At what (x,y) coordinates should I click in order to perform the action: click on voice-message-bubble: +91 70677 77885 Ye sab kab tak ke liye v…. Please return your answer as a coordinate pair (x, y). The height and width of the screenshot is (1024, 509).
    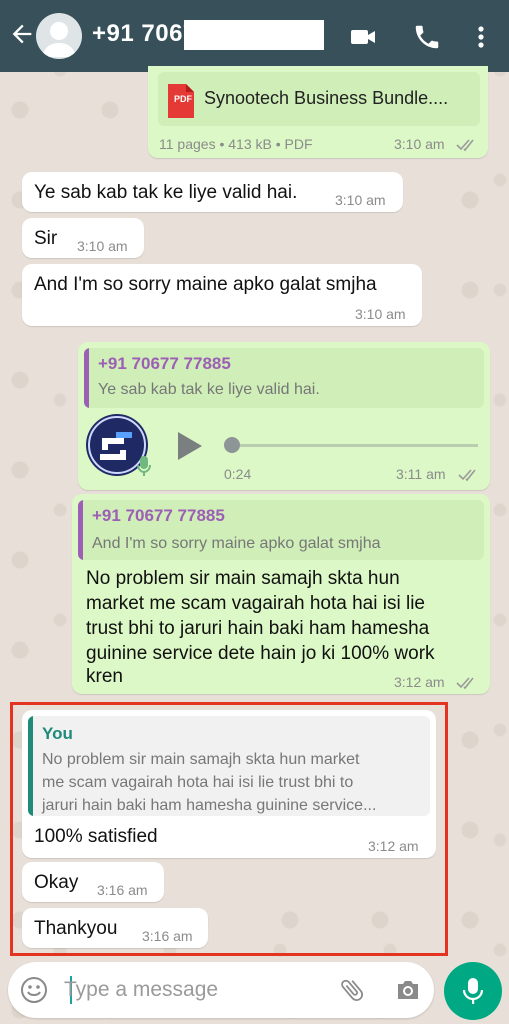
    Looking at the image, I should click on (284, 416).